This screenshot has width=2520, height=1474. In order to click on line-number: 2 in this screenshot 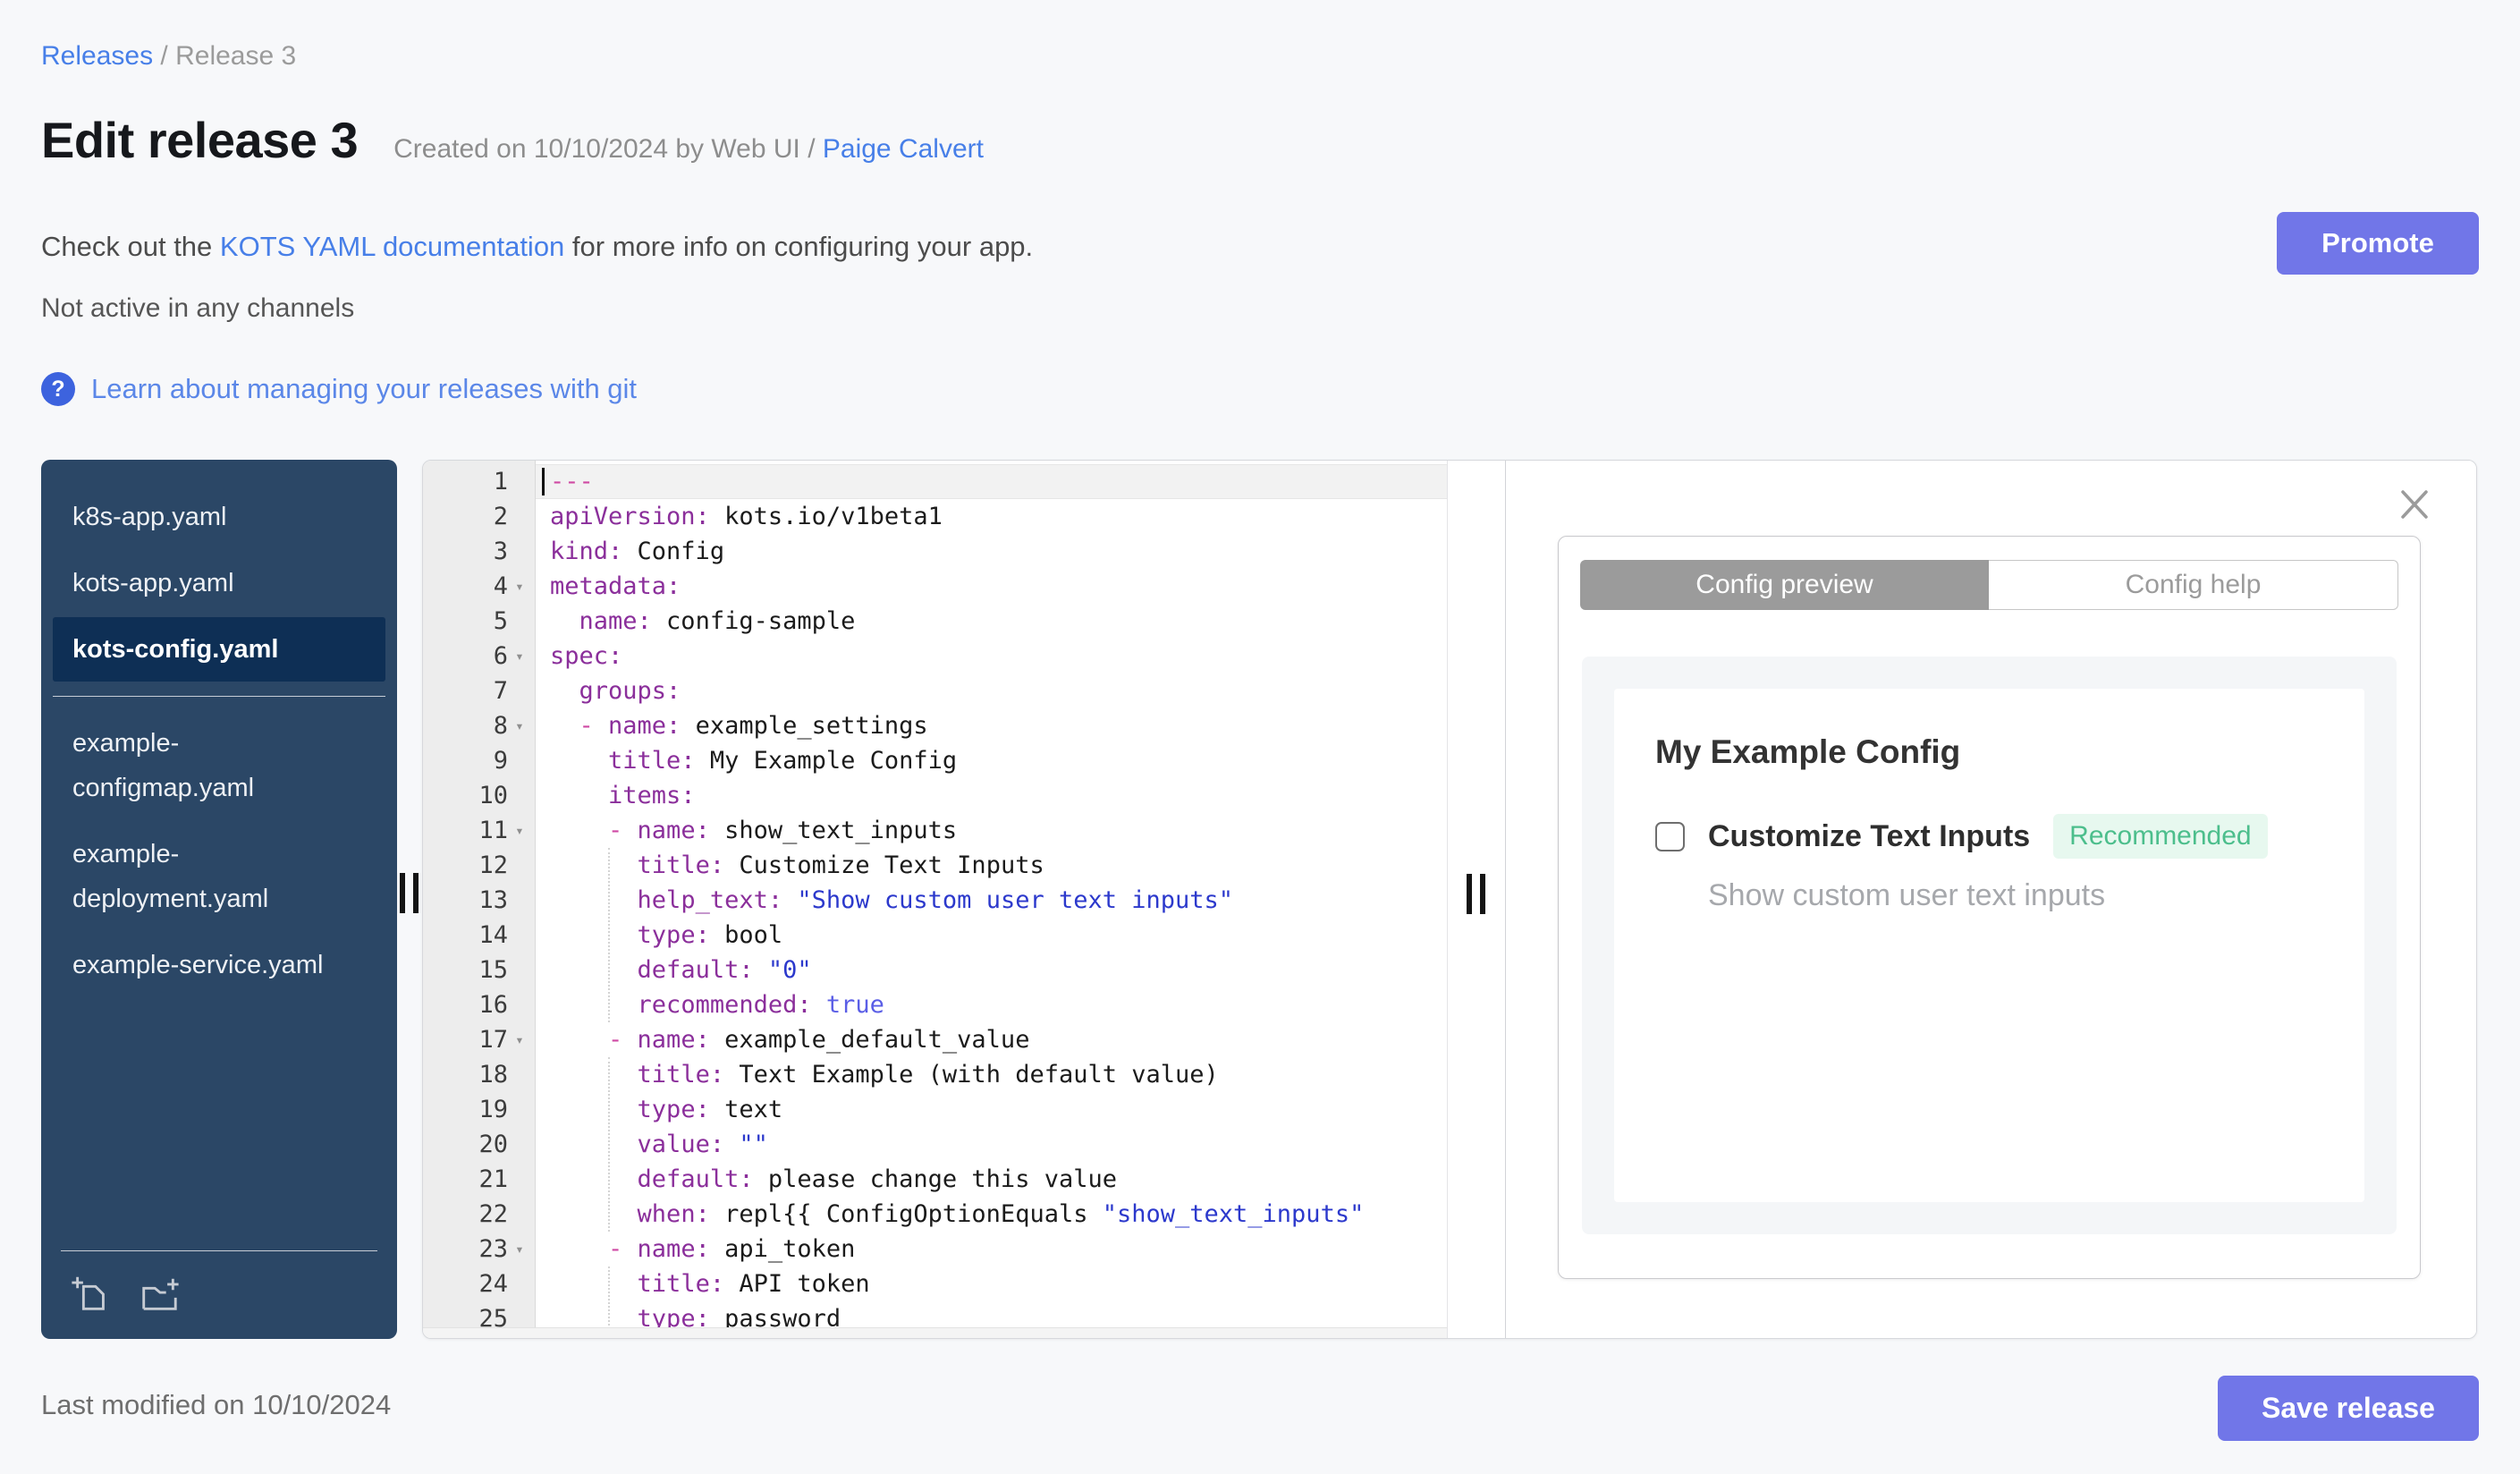, I will do `click(500, 516)`.